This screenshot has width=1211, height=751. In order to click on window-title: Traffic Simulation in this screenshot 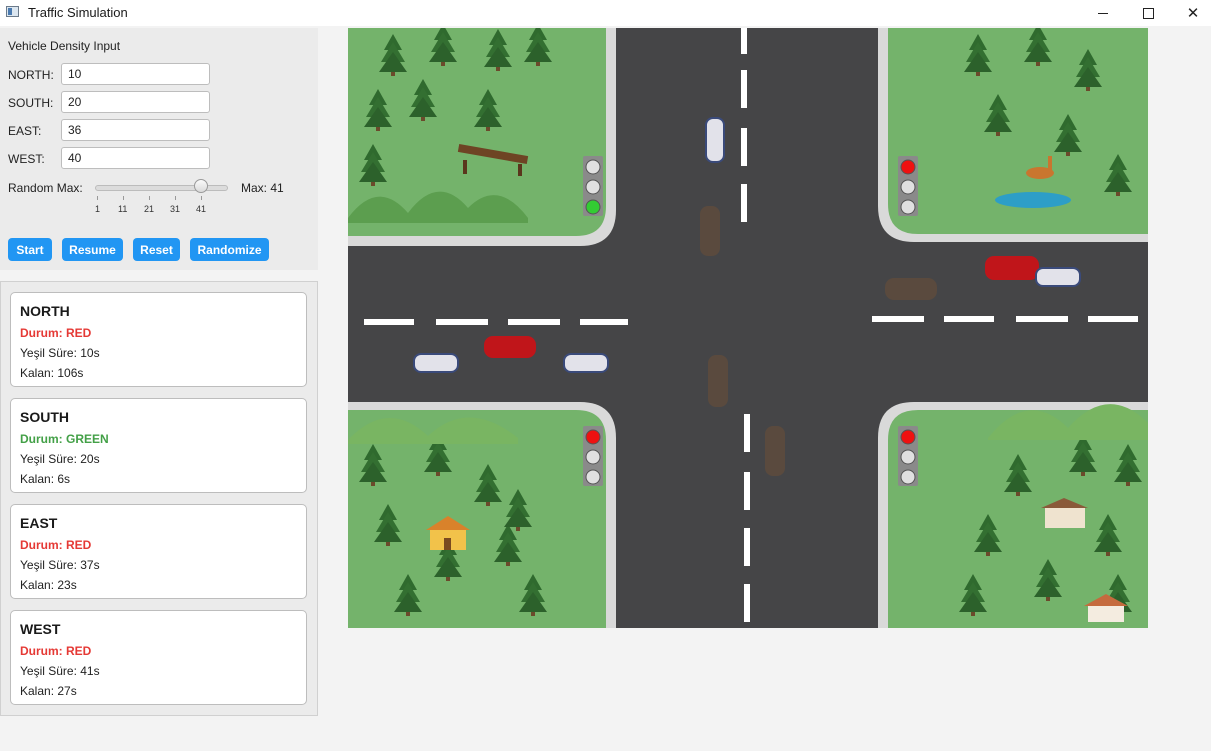, I will do `click(78, 12)`.